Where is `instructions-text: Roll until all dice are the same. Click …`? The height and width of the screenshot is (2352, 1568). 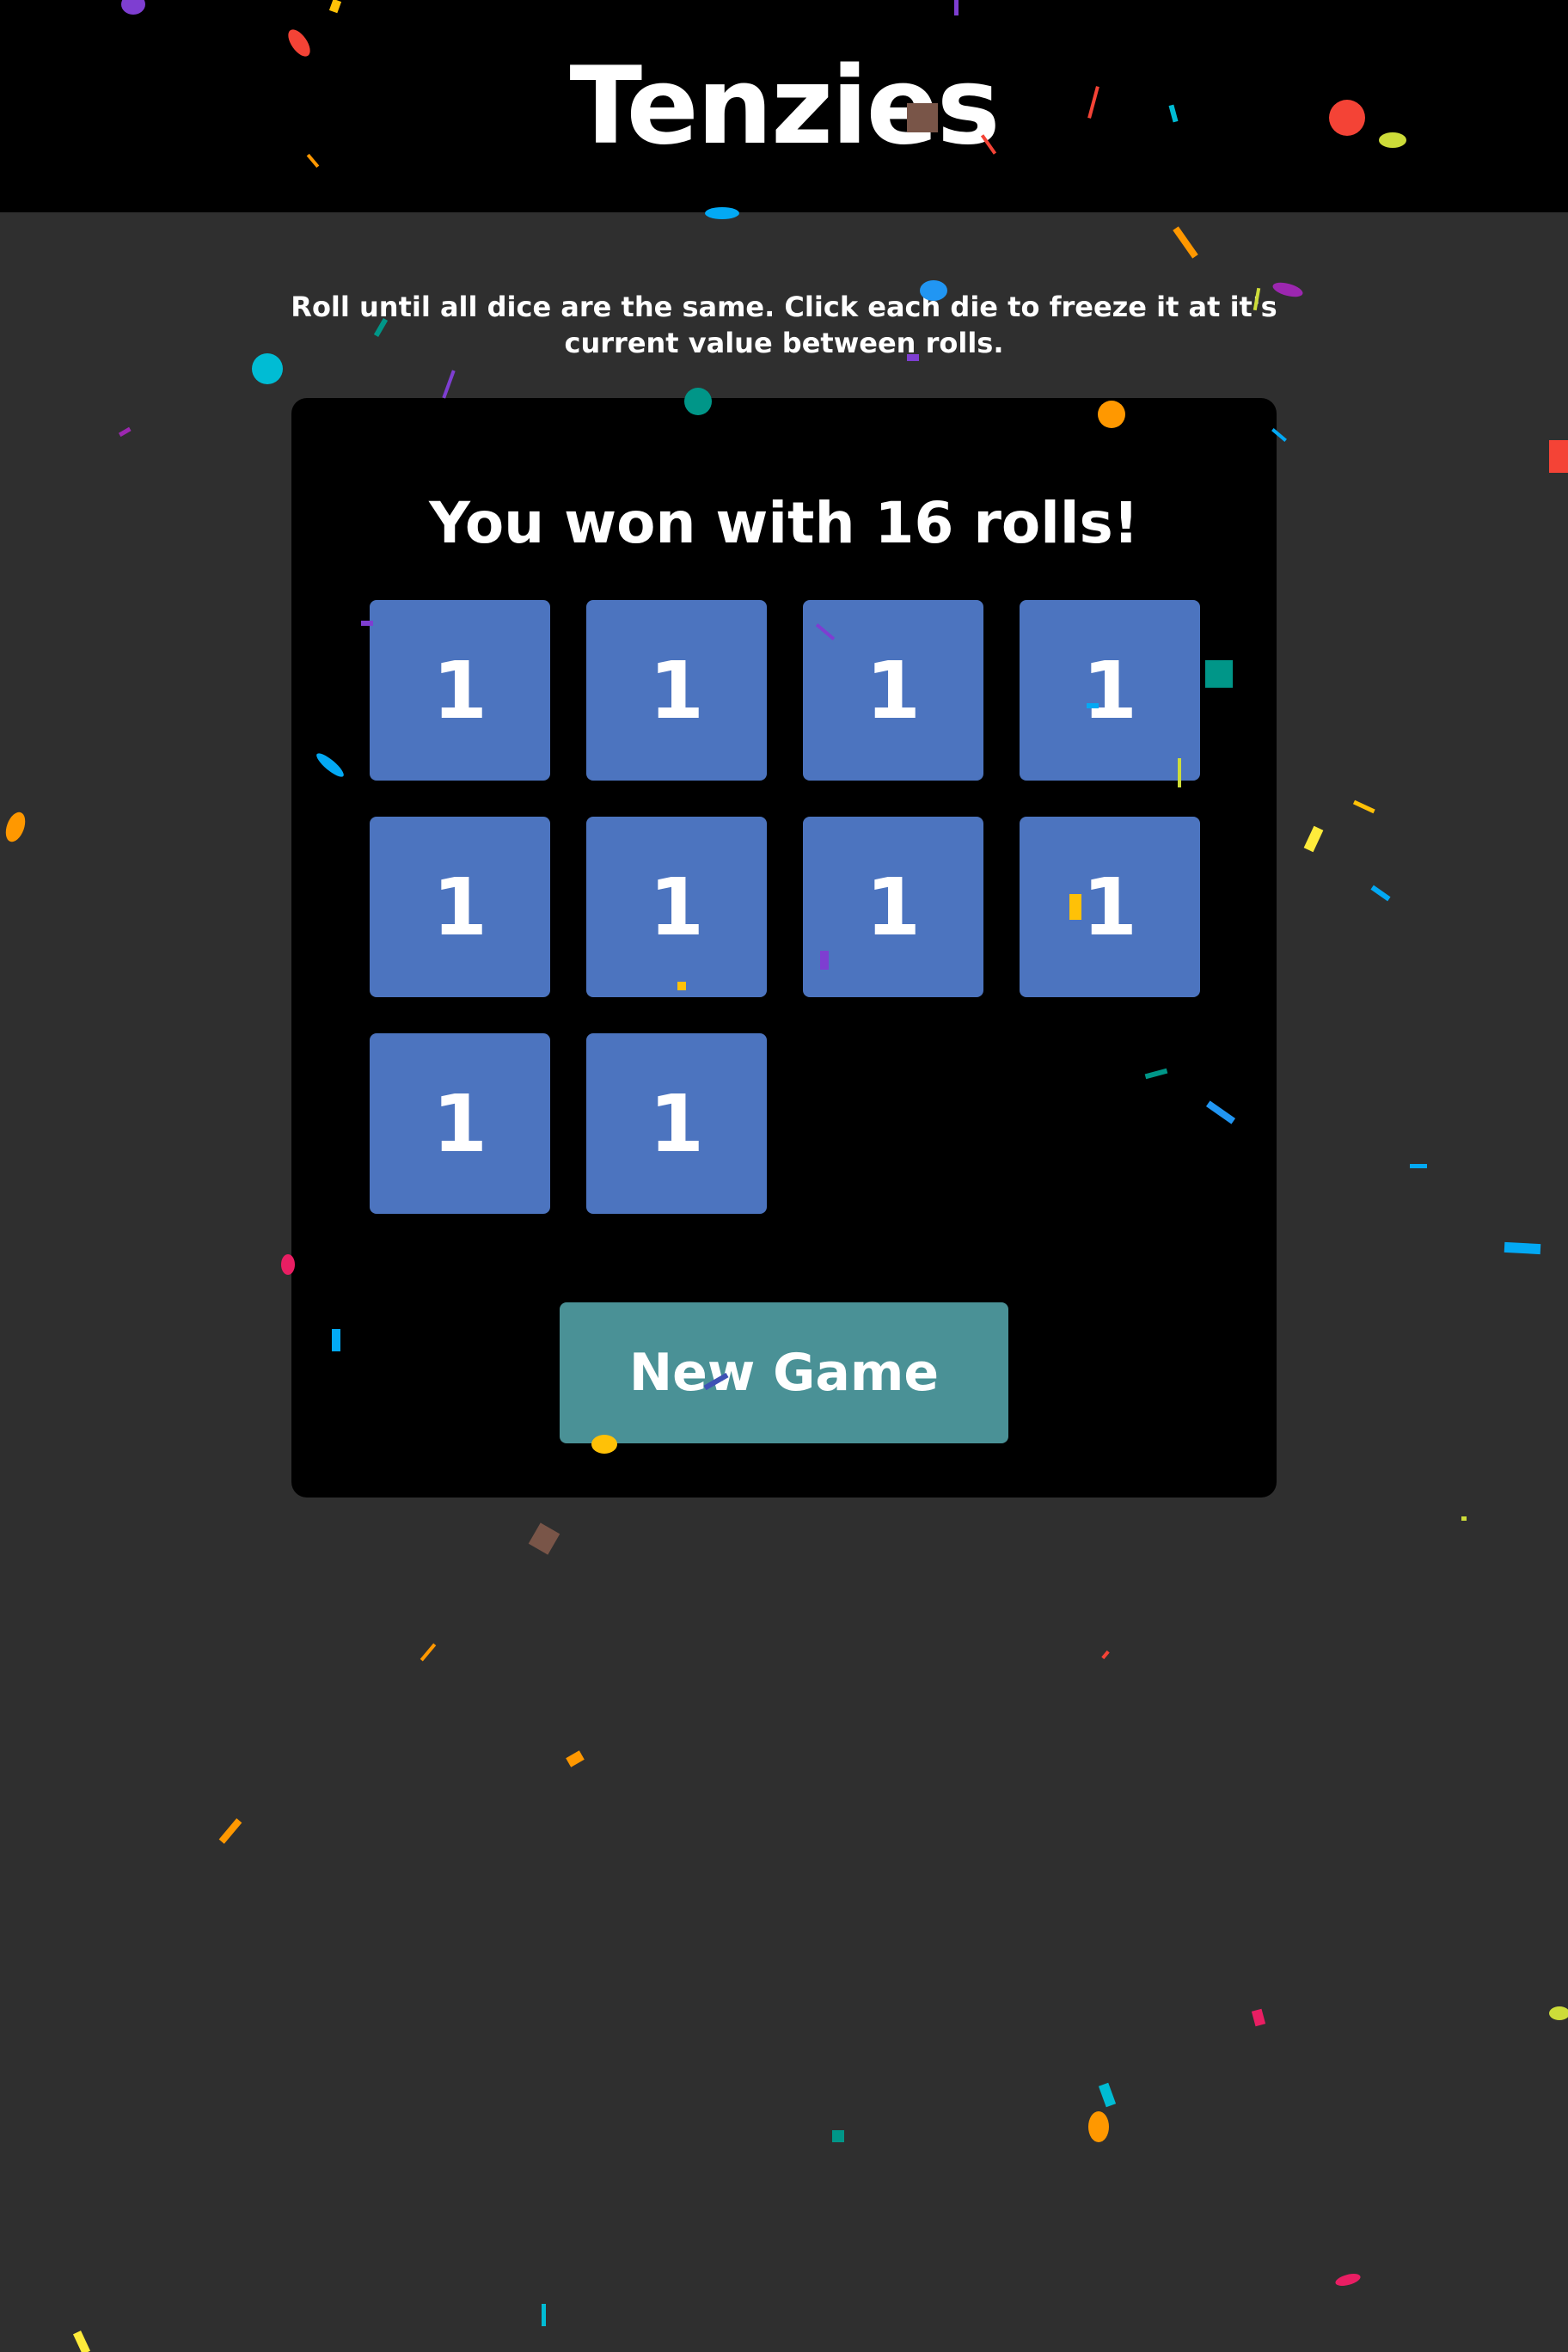 instructions-text: Roll until all dice are the same. Click … is located at coordinates (784, 325).